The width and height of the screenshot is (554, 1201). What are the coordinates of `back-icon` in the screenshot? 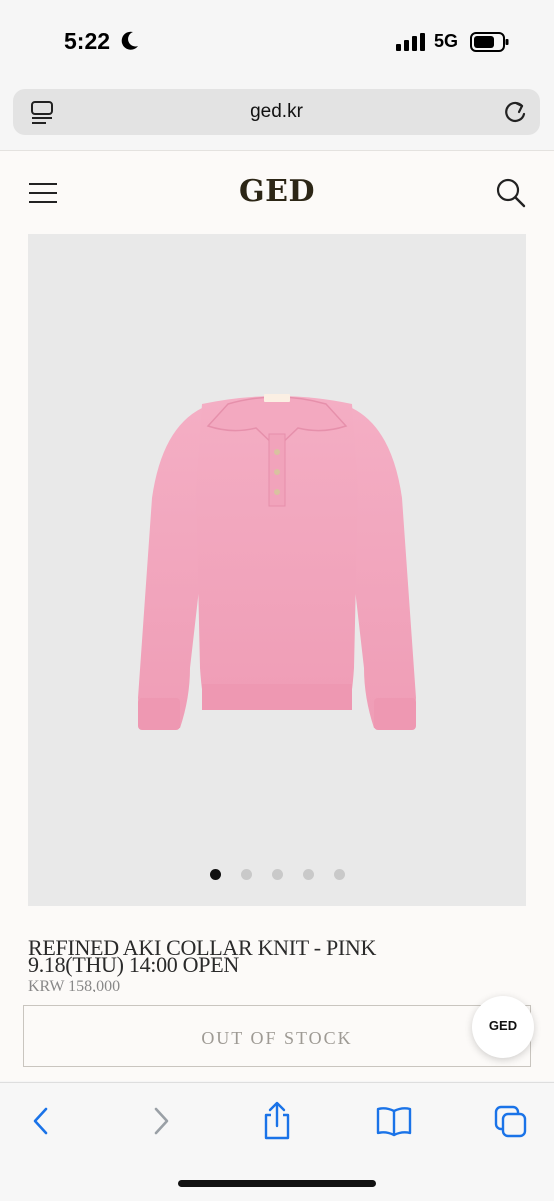 It's located at (41, 1121).